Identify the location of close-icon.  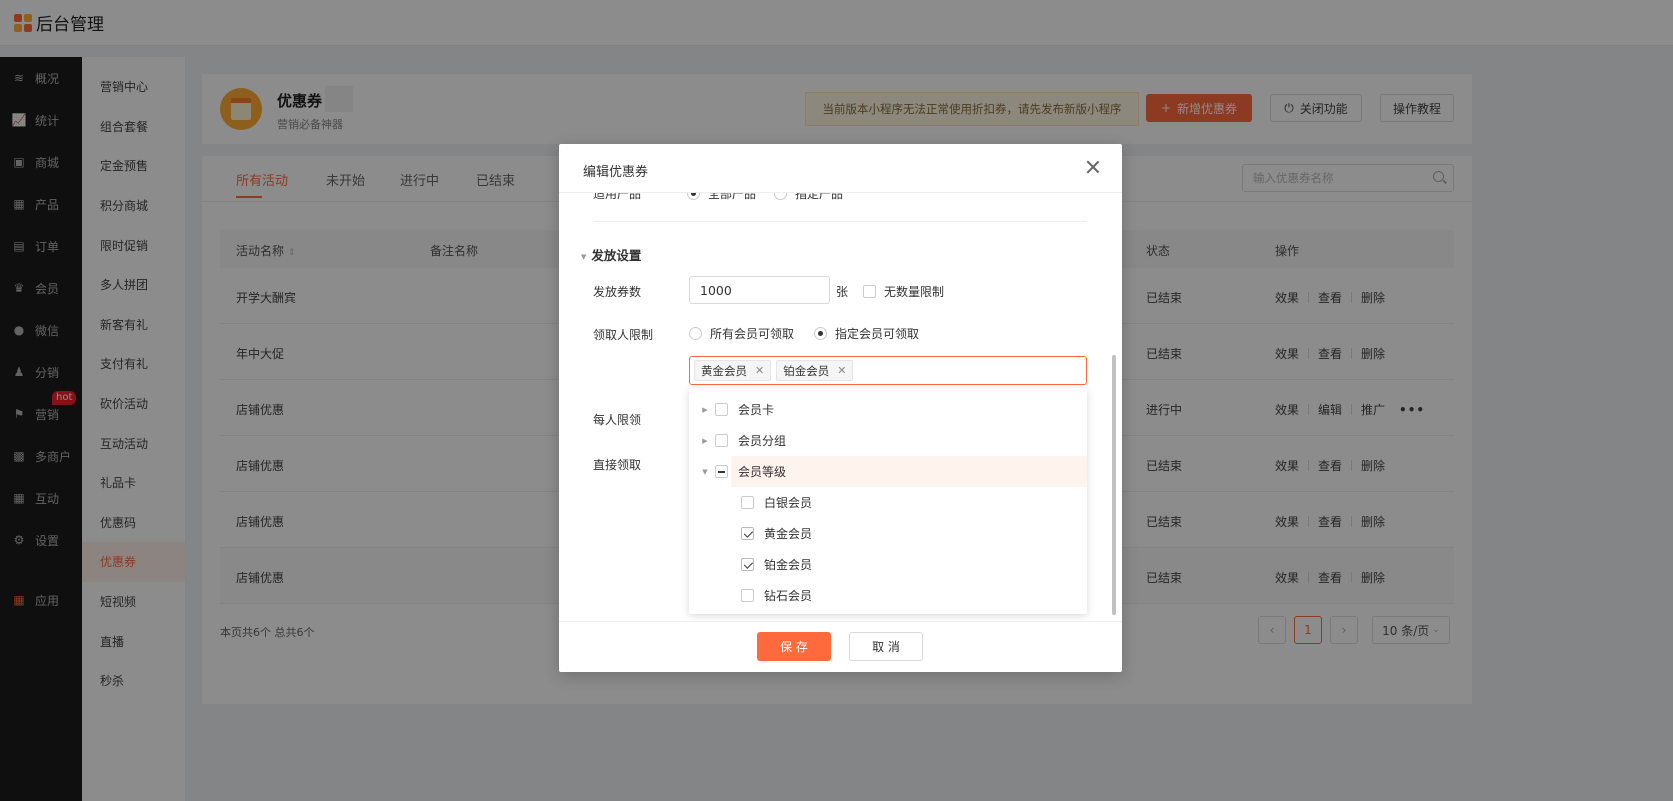
(1093, 167).